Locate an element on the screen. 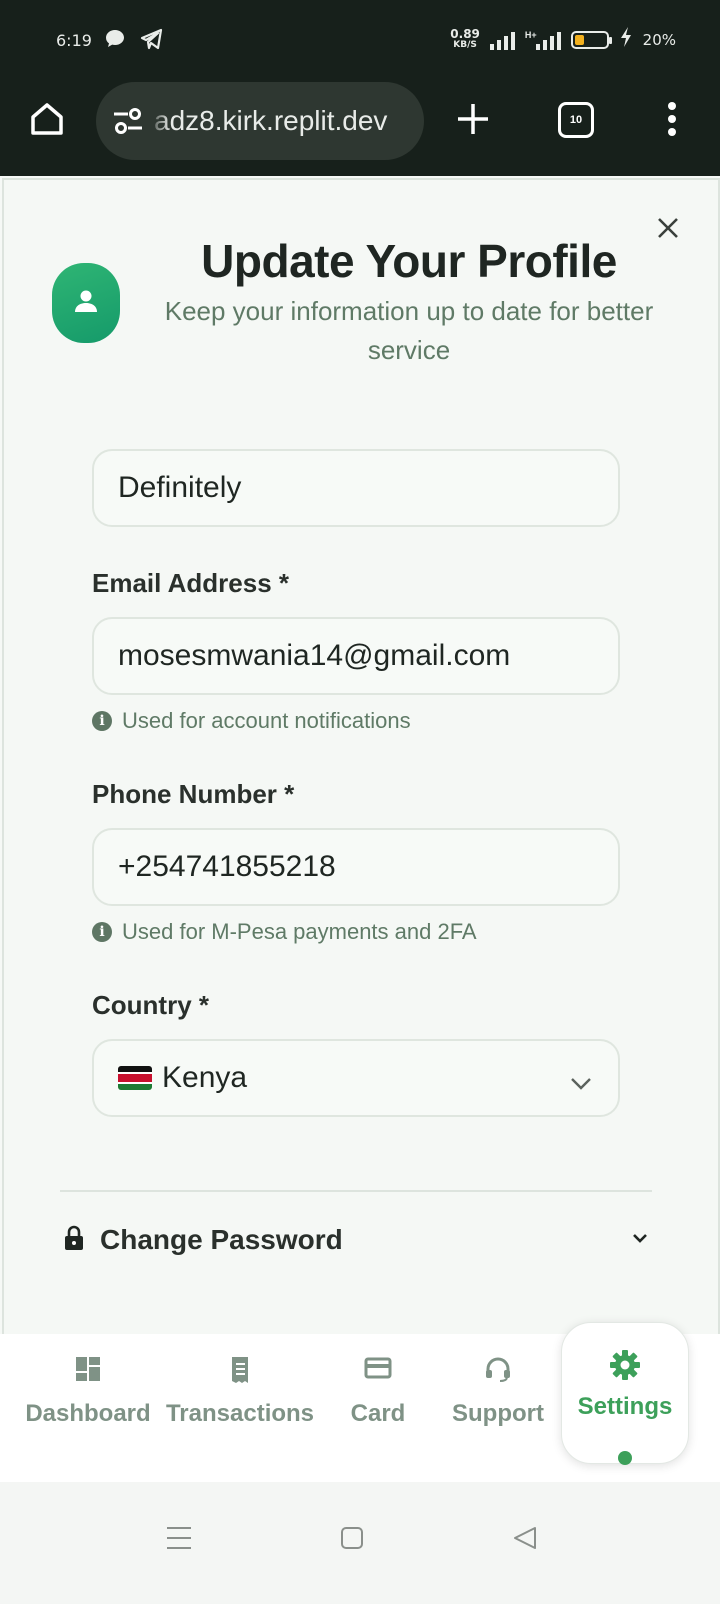 The height and width of the screenshot is (1604, 720). nav-transactions: Transactions is located at coordinates (240, 1408).